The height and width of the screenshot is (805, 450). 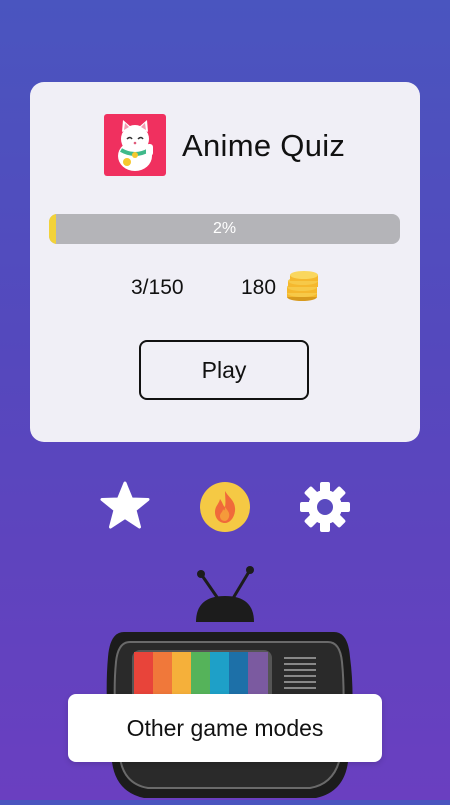 I want to click on fire-icon, so click(x=225, y=507).